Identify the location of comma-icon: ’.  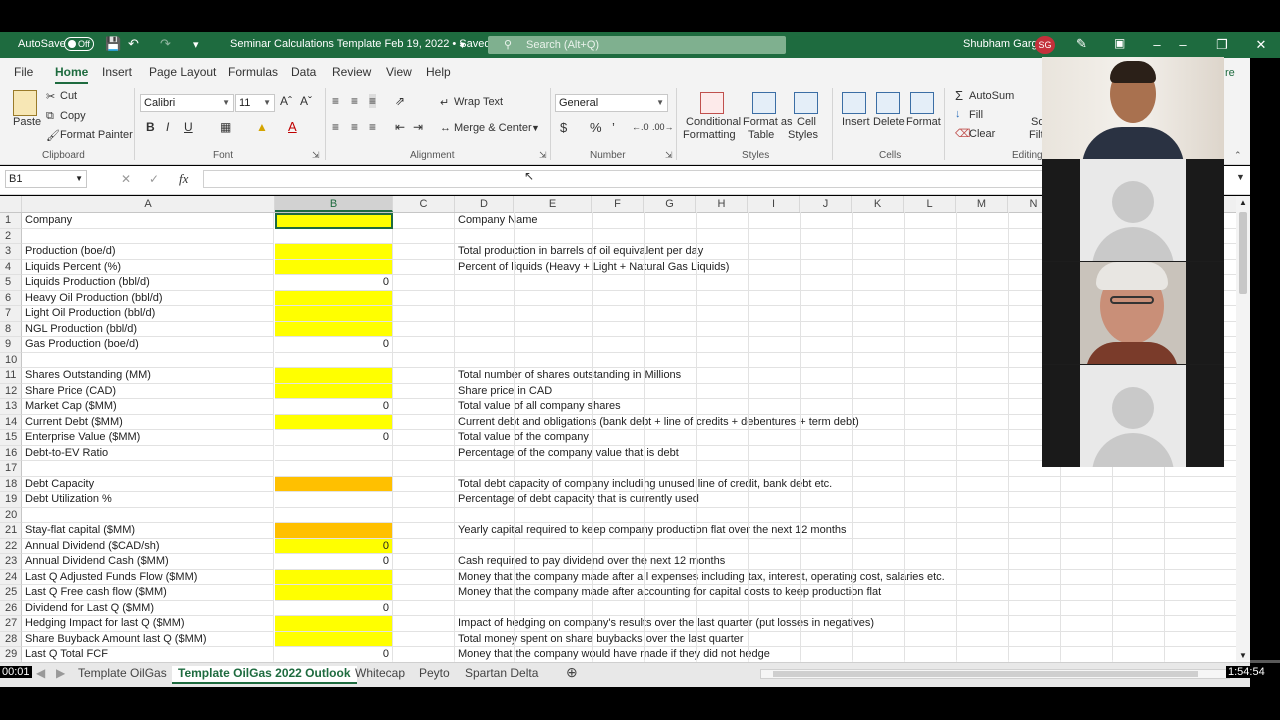
(613, 127).